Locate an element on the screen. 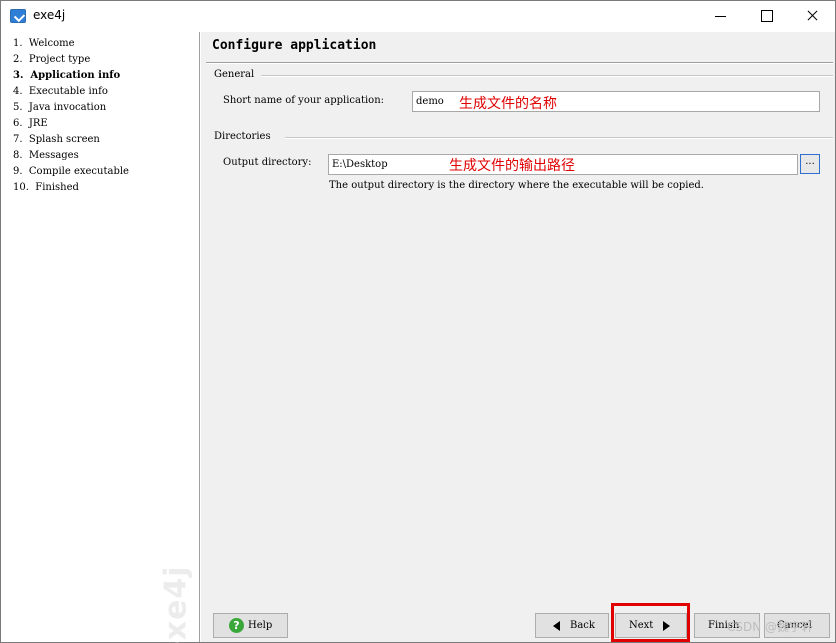 The width and height of the screenshot is (836, 643). step-splash-screen: 7. Splash screen is located at coordinates (56, 139).